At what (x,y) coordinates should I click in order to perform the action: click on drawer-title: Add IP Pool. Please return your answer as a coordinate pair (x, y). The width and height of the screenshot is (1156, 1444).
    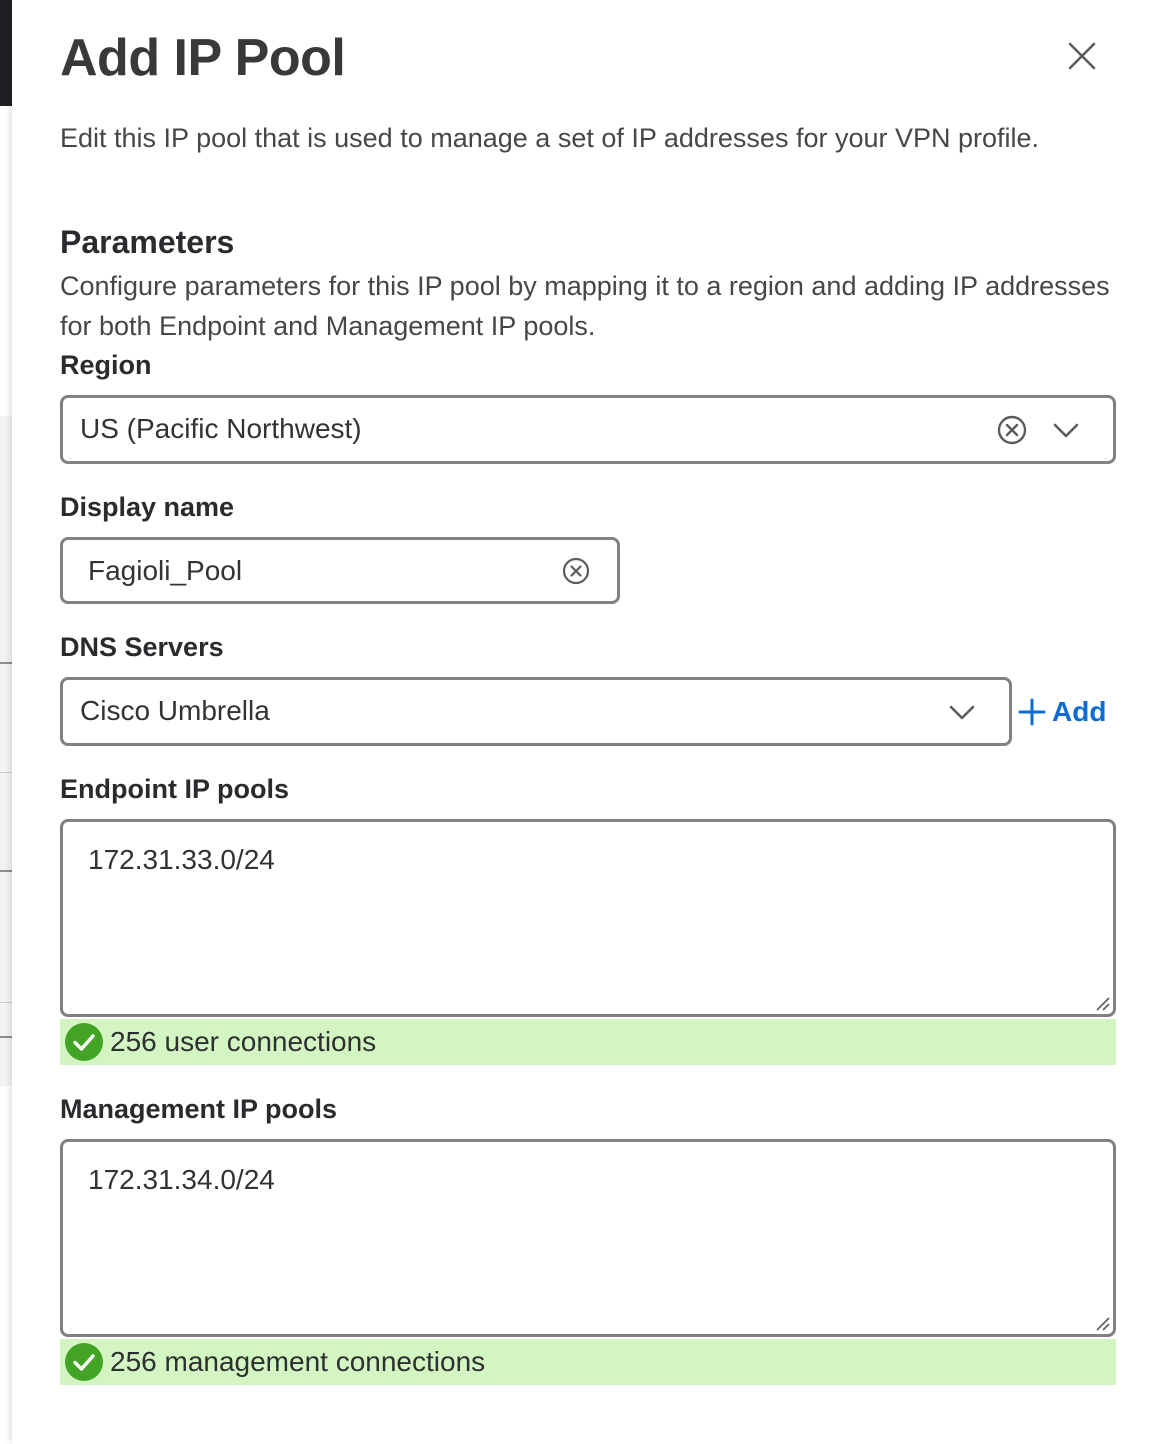
    Looking at the image, I should click on (203, 58).